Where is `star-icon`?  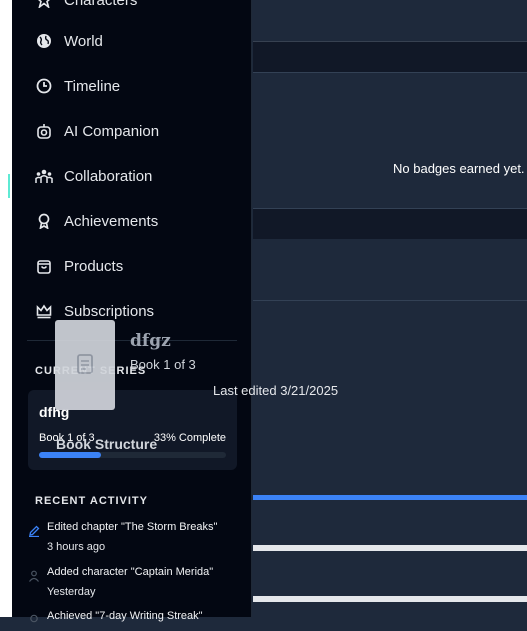
star-icon is located at coordinates (44, 4).